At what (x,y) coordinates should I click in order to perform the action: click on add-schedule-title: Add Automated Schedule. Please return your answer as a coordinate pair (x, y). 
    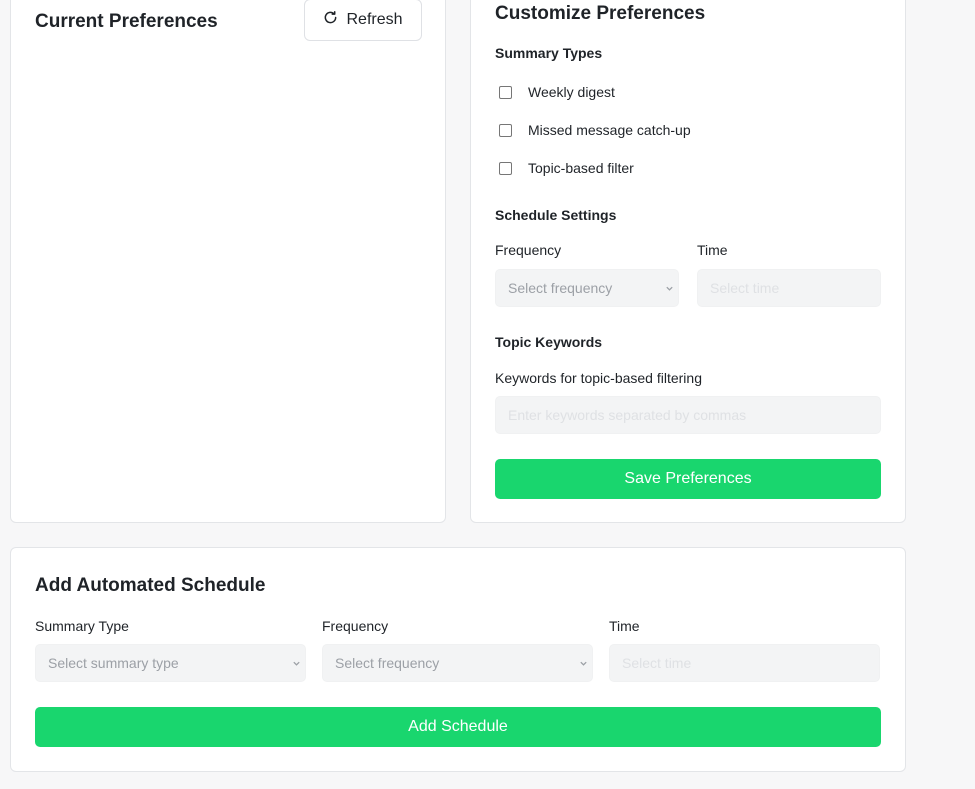
    Looking at the image, I should click on (150, 585).